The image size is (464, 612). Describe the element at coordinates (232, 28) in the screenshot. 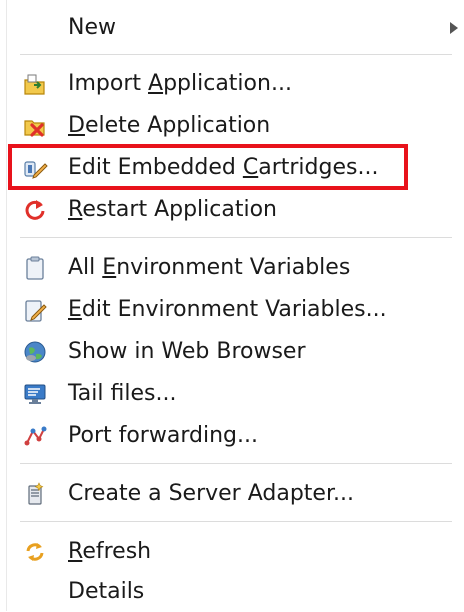

I see `menu-item-new: New` at that location.